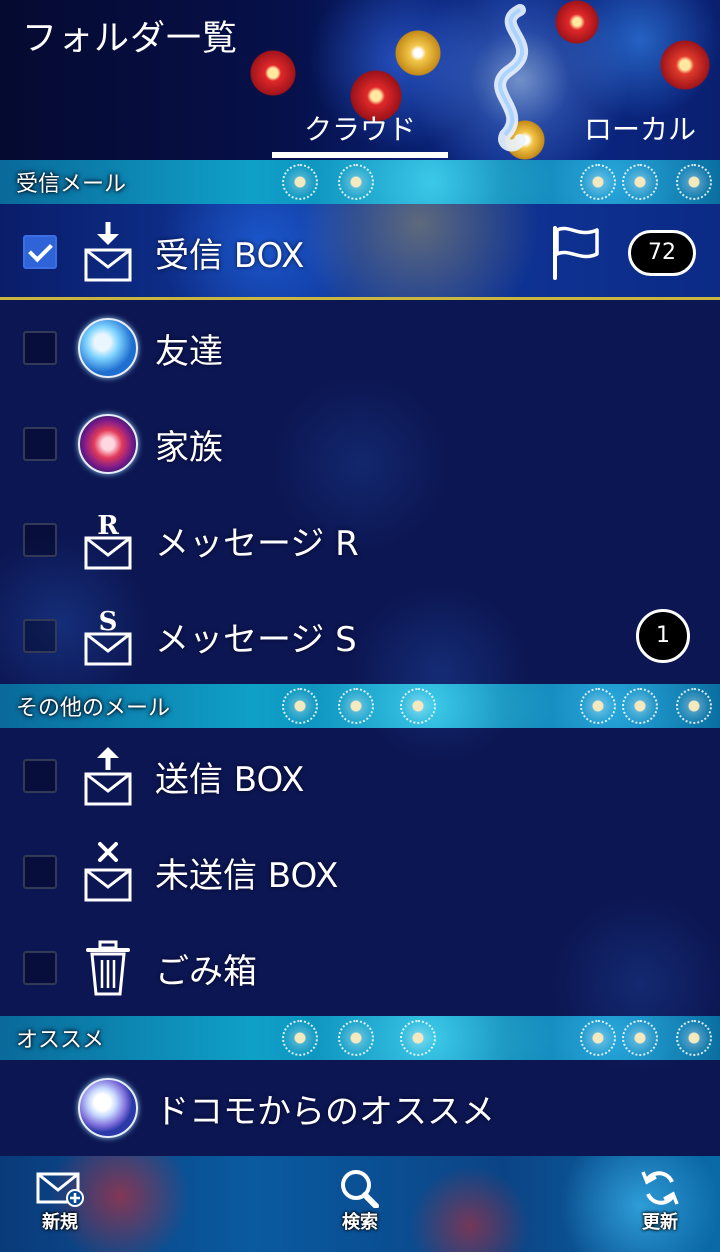  Describe the element at coordinates (576, 252) in the screenshot. I see `flag-icon` at that location.